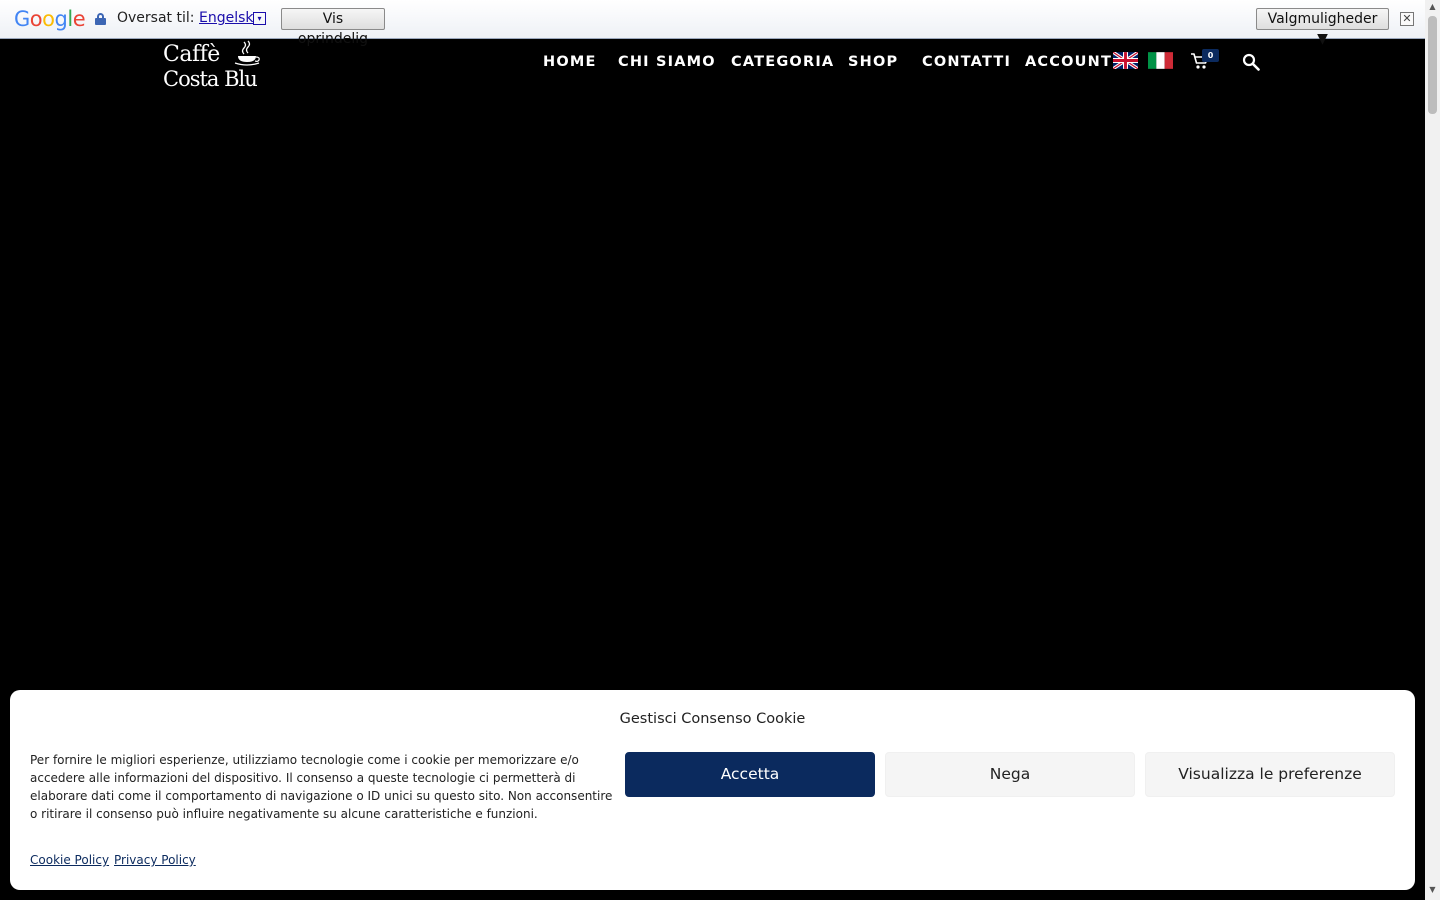  Describe the element at coordinates (333, 27) in the screenshot. I see `show-original-button: Vis oprindelig` at that location.